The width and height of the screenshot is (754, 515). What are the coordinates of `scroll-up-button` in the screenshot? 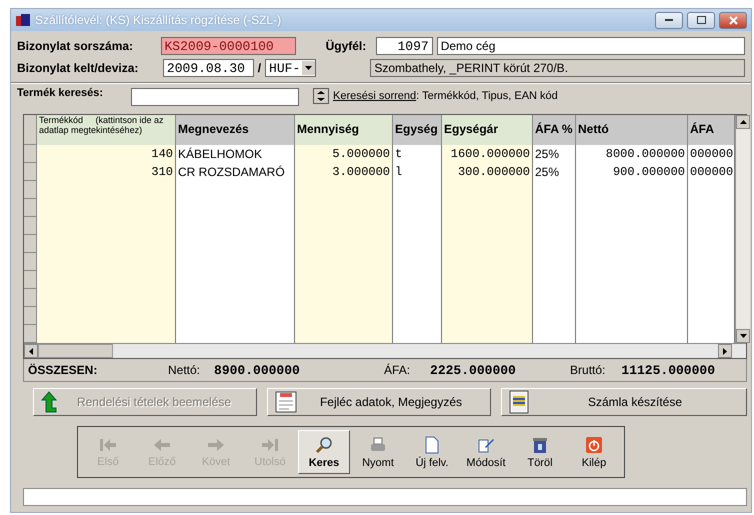 It's located at (743, 122).